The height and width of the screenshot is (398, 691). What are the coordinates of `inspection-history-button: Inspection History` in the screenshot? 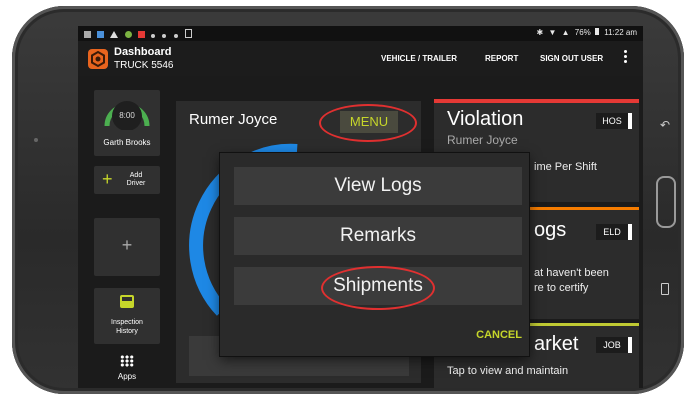 It's located at (127, 316).